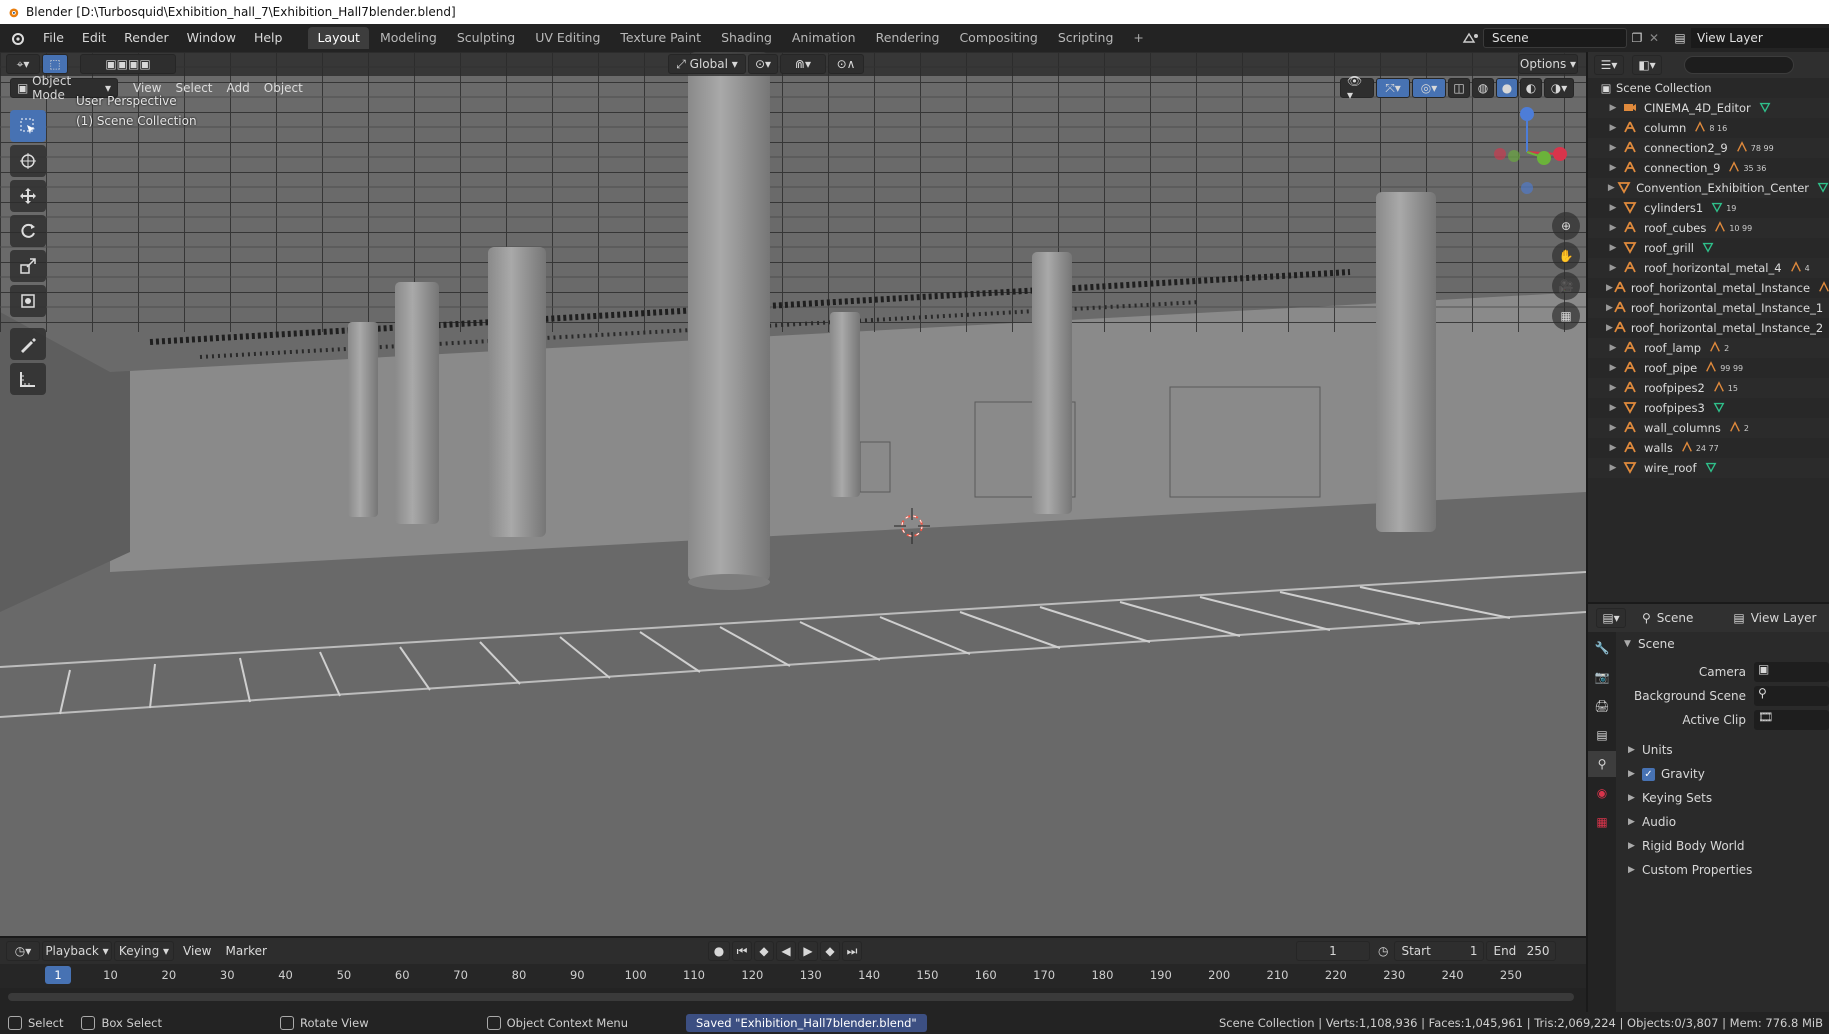 This screenshot has width=1829, height=1034. I want to click on outliner-item: ▶ roof_horizontal_metal_Instance_1, so click(1708, 308).